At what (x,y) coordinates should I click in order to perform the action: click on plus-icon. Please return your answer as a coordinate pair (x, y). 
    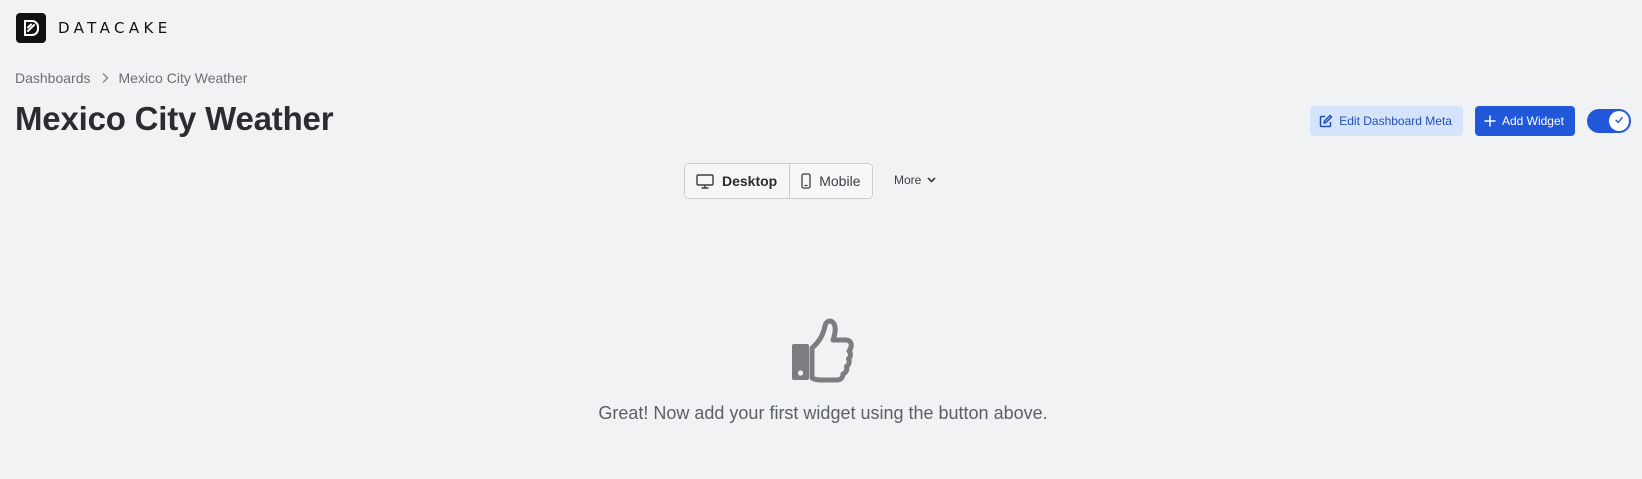
    Looking at the image, I should click on (1490, 121).